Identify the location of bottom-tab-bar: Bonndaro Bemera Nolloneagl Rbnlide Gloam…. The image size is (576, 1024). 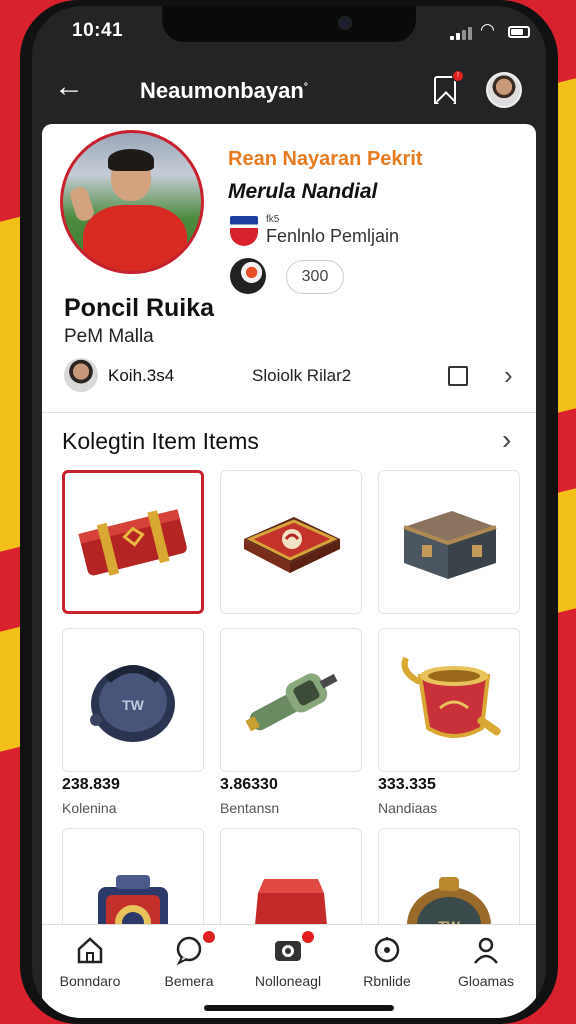
(289, 971).